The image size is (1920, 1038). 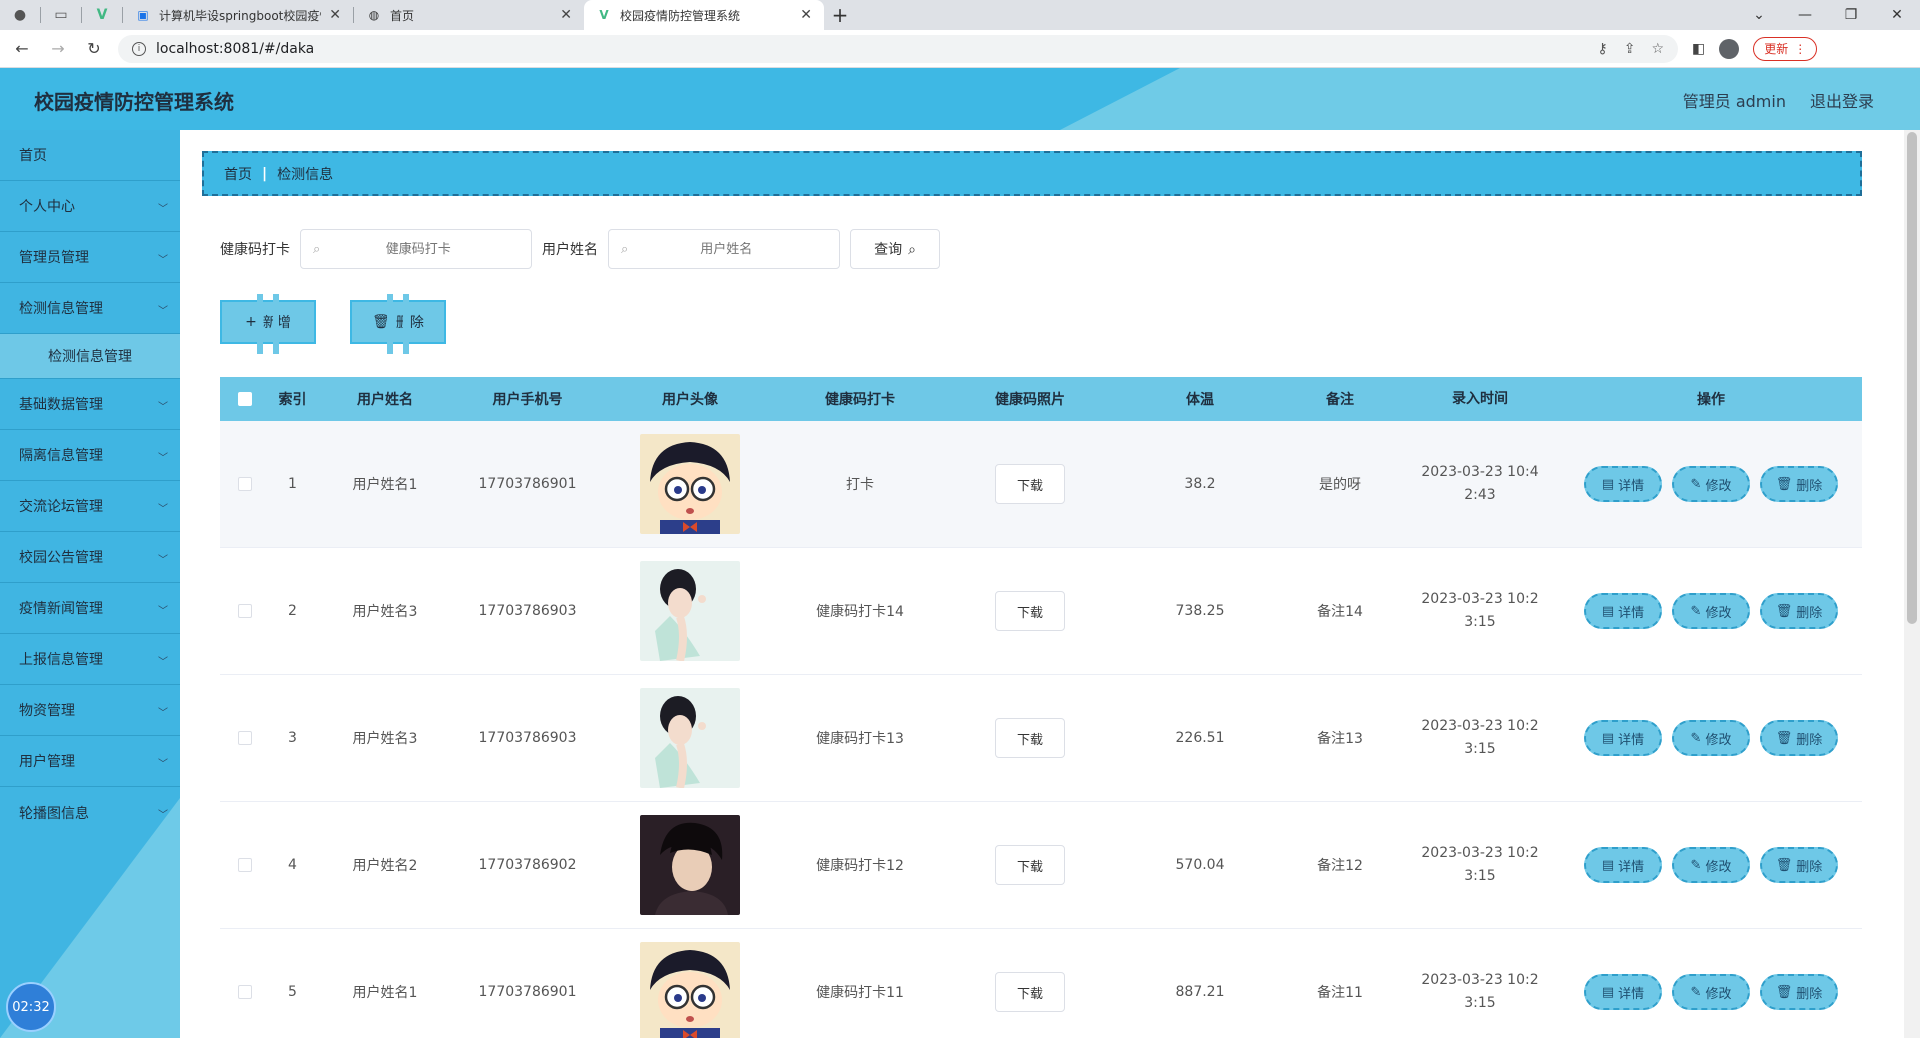 I want to click on tab-search-icon: ⌄, so click(x=1759, y=15).